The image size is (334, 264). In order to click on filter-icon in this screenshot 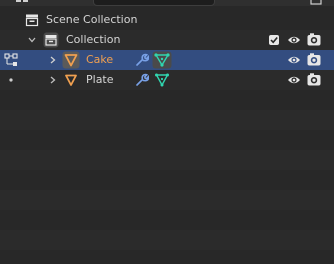, I will do `click(316, 2)`.